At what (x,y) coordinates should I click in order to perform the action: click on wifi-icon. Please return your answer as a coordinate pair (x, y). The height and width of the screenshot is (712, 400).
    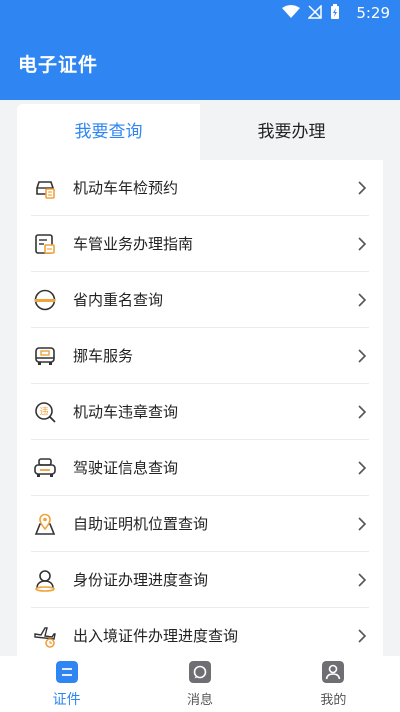
    Looking at the image, I should click on (291, 11).